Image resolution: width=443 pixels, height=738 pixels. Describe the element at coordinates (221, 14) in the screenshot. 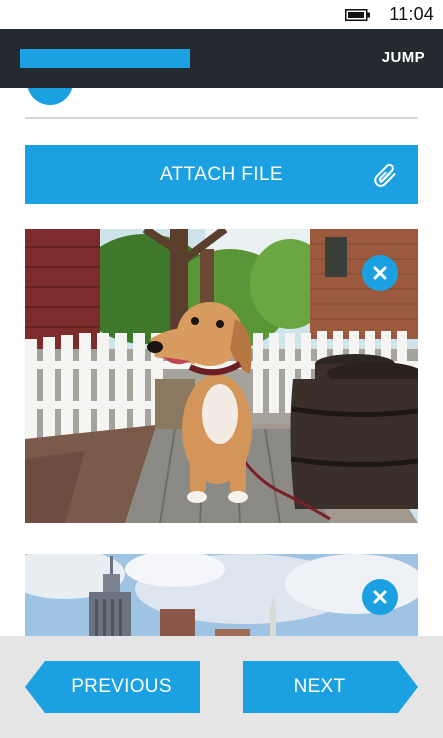

I see `status-bar: 11:04` at that location.